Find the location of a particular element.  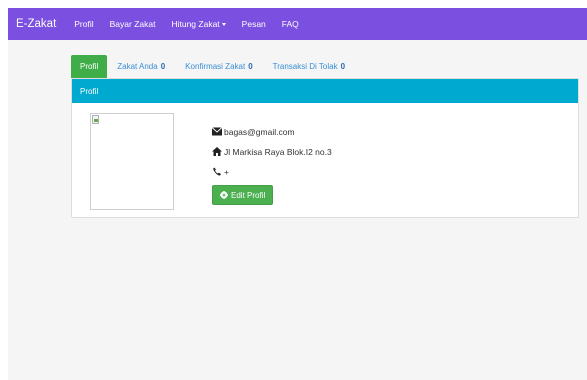

tab-konfirmasi-zakat-count: 0 is located at coordinates (250, 66).